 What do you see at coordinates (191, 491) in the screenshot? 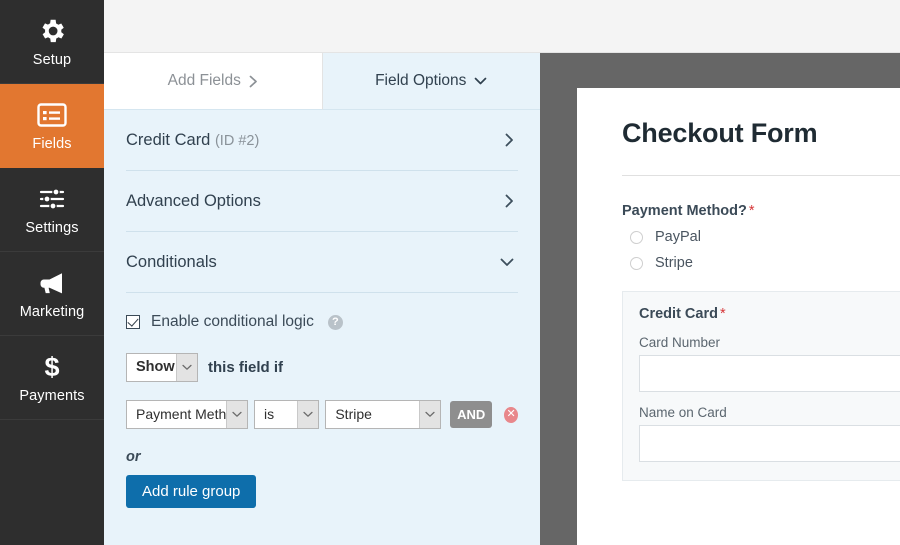
I see `add-rule-group-button: Add rule group` at bounding box center [191, 491].